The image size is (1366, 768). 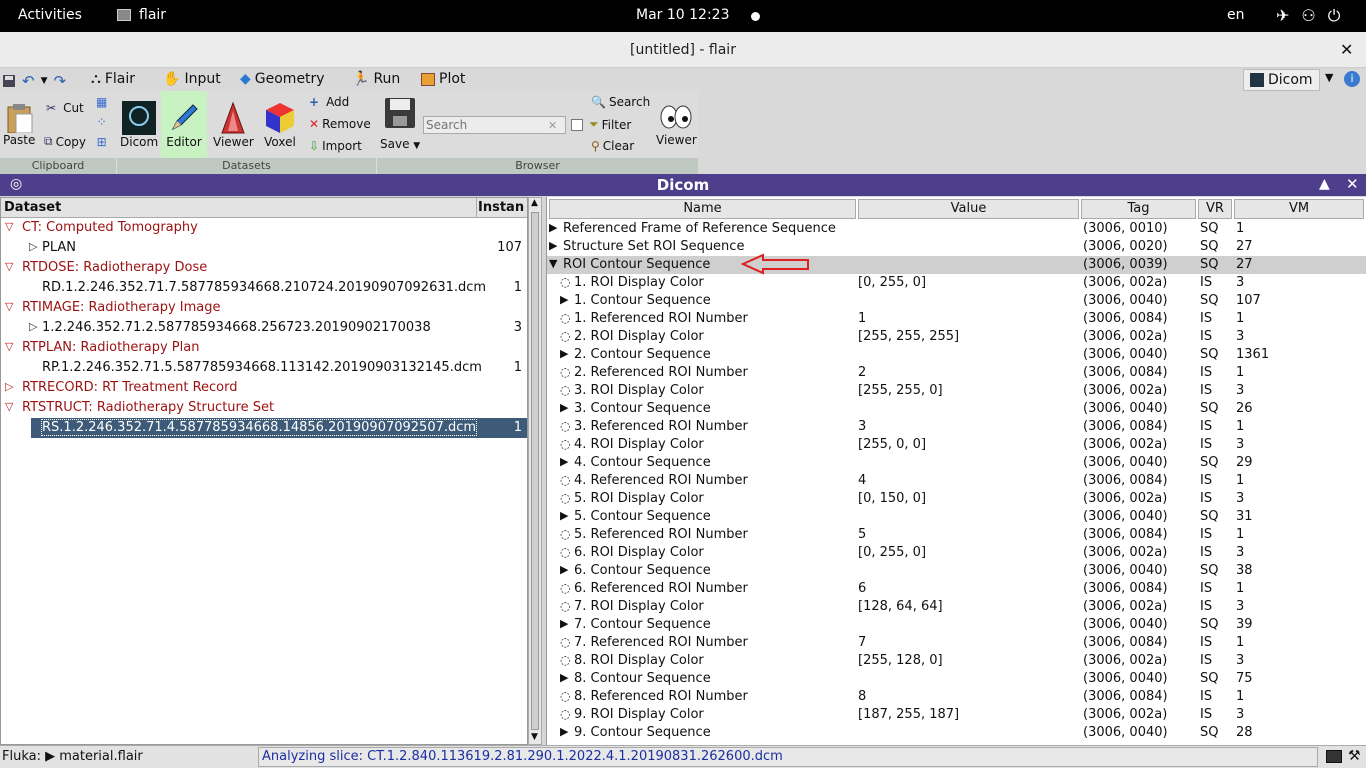 What do you see at coordinates (1354, 756) in the screenshot?
I see `tools-icon: ⚒` at bounding box center [1354, 756].